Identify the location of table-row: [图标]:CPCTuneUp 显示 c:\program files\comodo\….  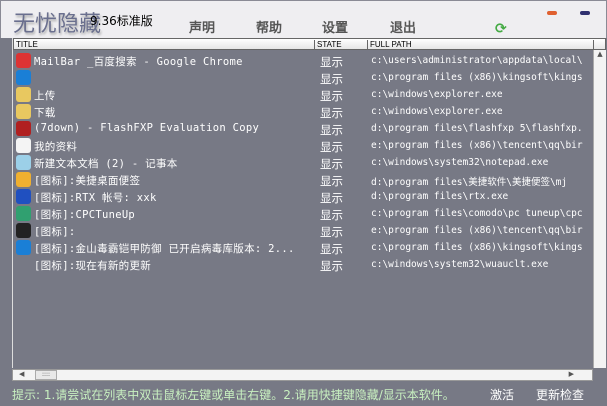
(303, 213).